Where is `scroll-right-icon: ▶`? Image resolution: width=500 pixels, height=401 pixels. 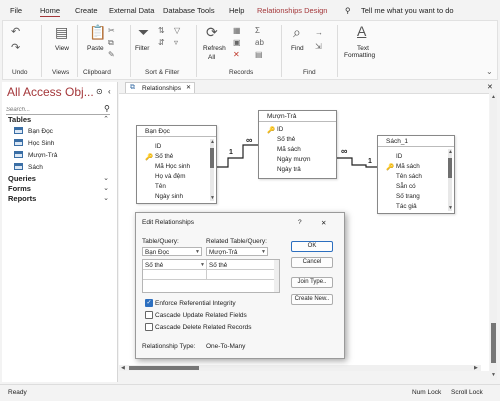 scroll-right-icon: ▶ is located at coordinates (476, 368).